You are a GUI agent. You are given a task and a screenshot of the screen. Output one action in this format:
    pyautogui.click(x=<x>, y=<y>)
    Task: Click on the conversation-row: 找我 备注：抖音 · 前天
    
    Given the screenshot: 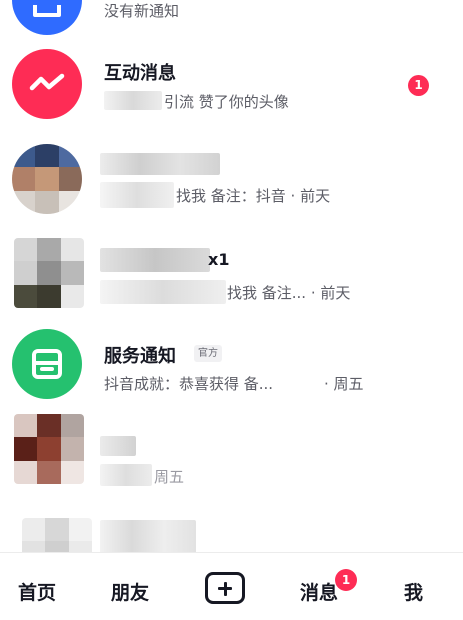 What is the action you would take?
    pyautogui.click(x=231, y=182)
    